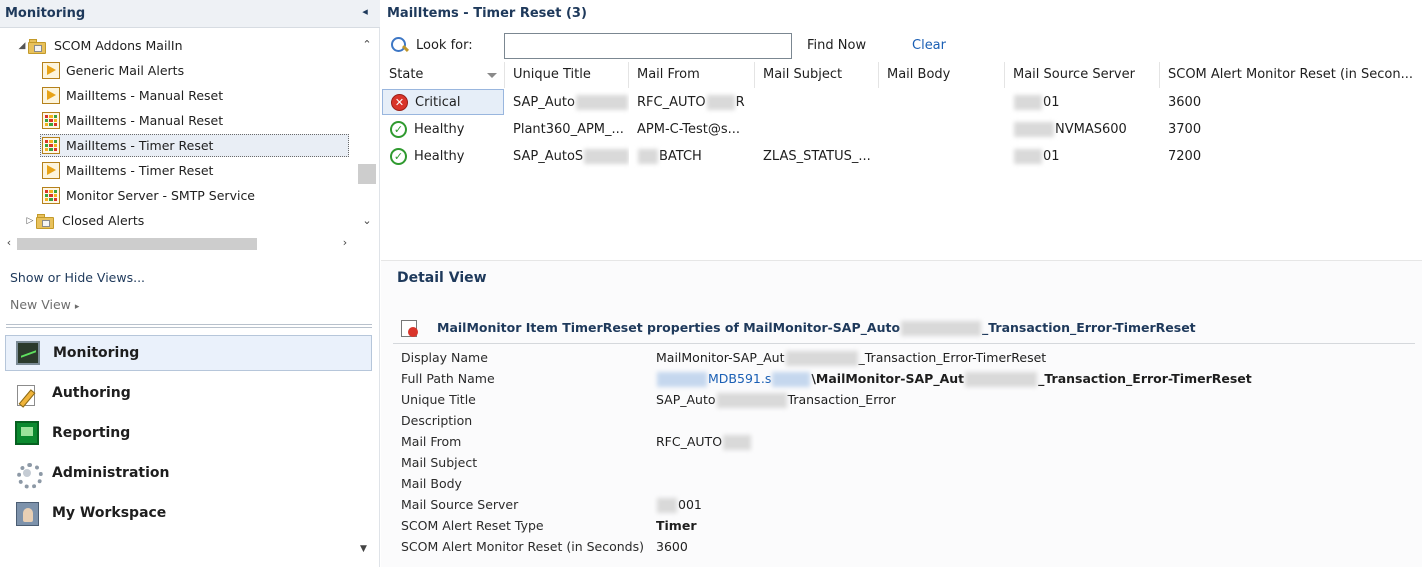 The width and height of the screenshot is (1422, 567). Describe the element at coordinates (91, 433) in the screenshot. I see `wunderbar-label: Reporting` at that location.